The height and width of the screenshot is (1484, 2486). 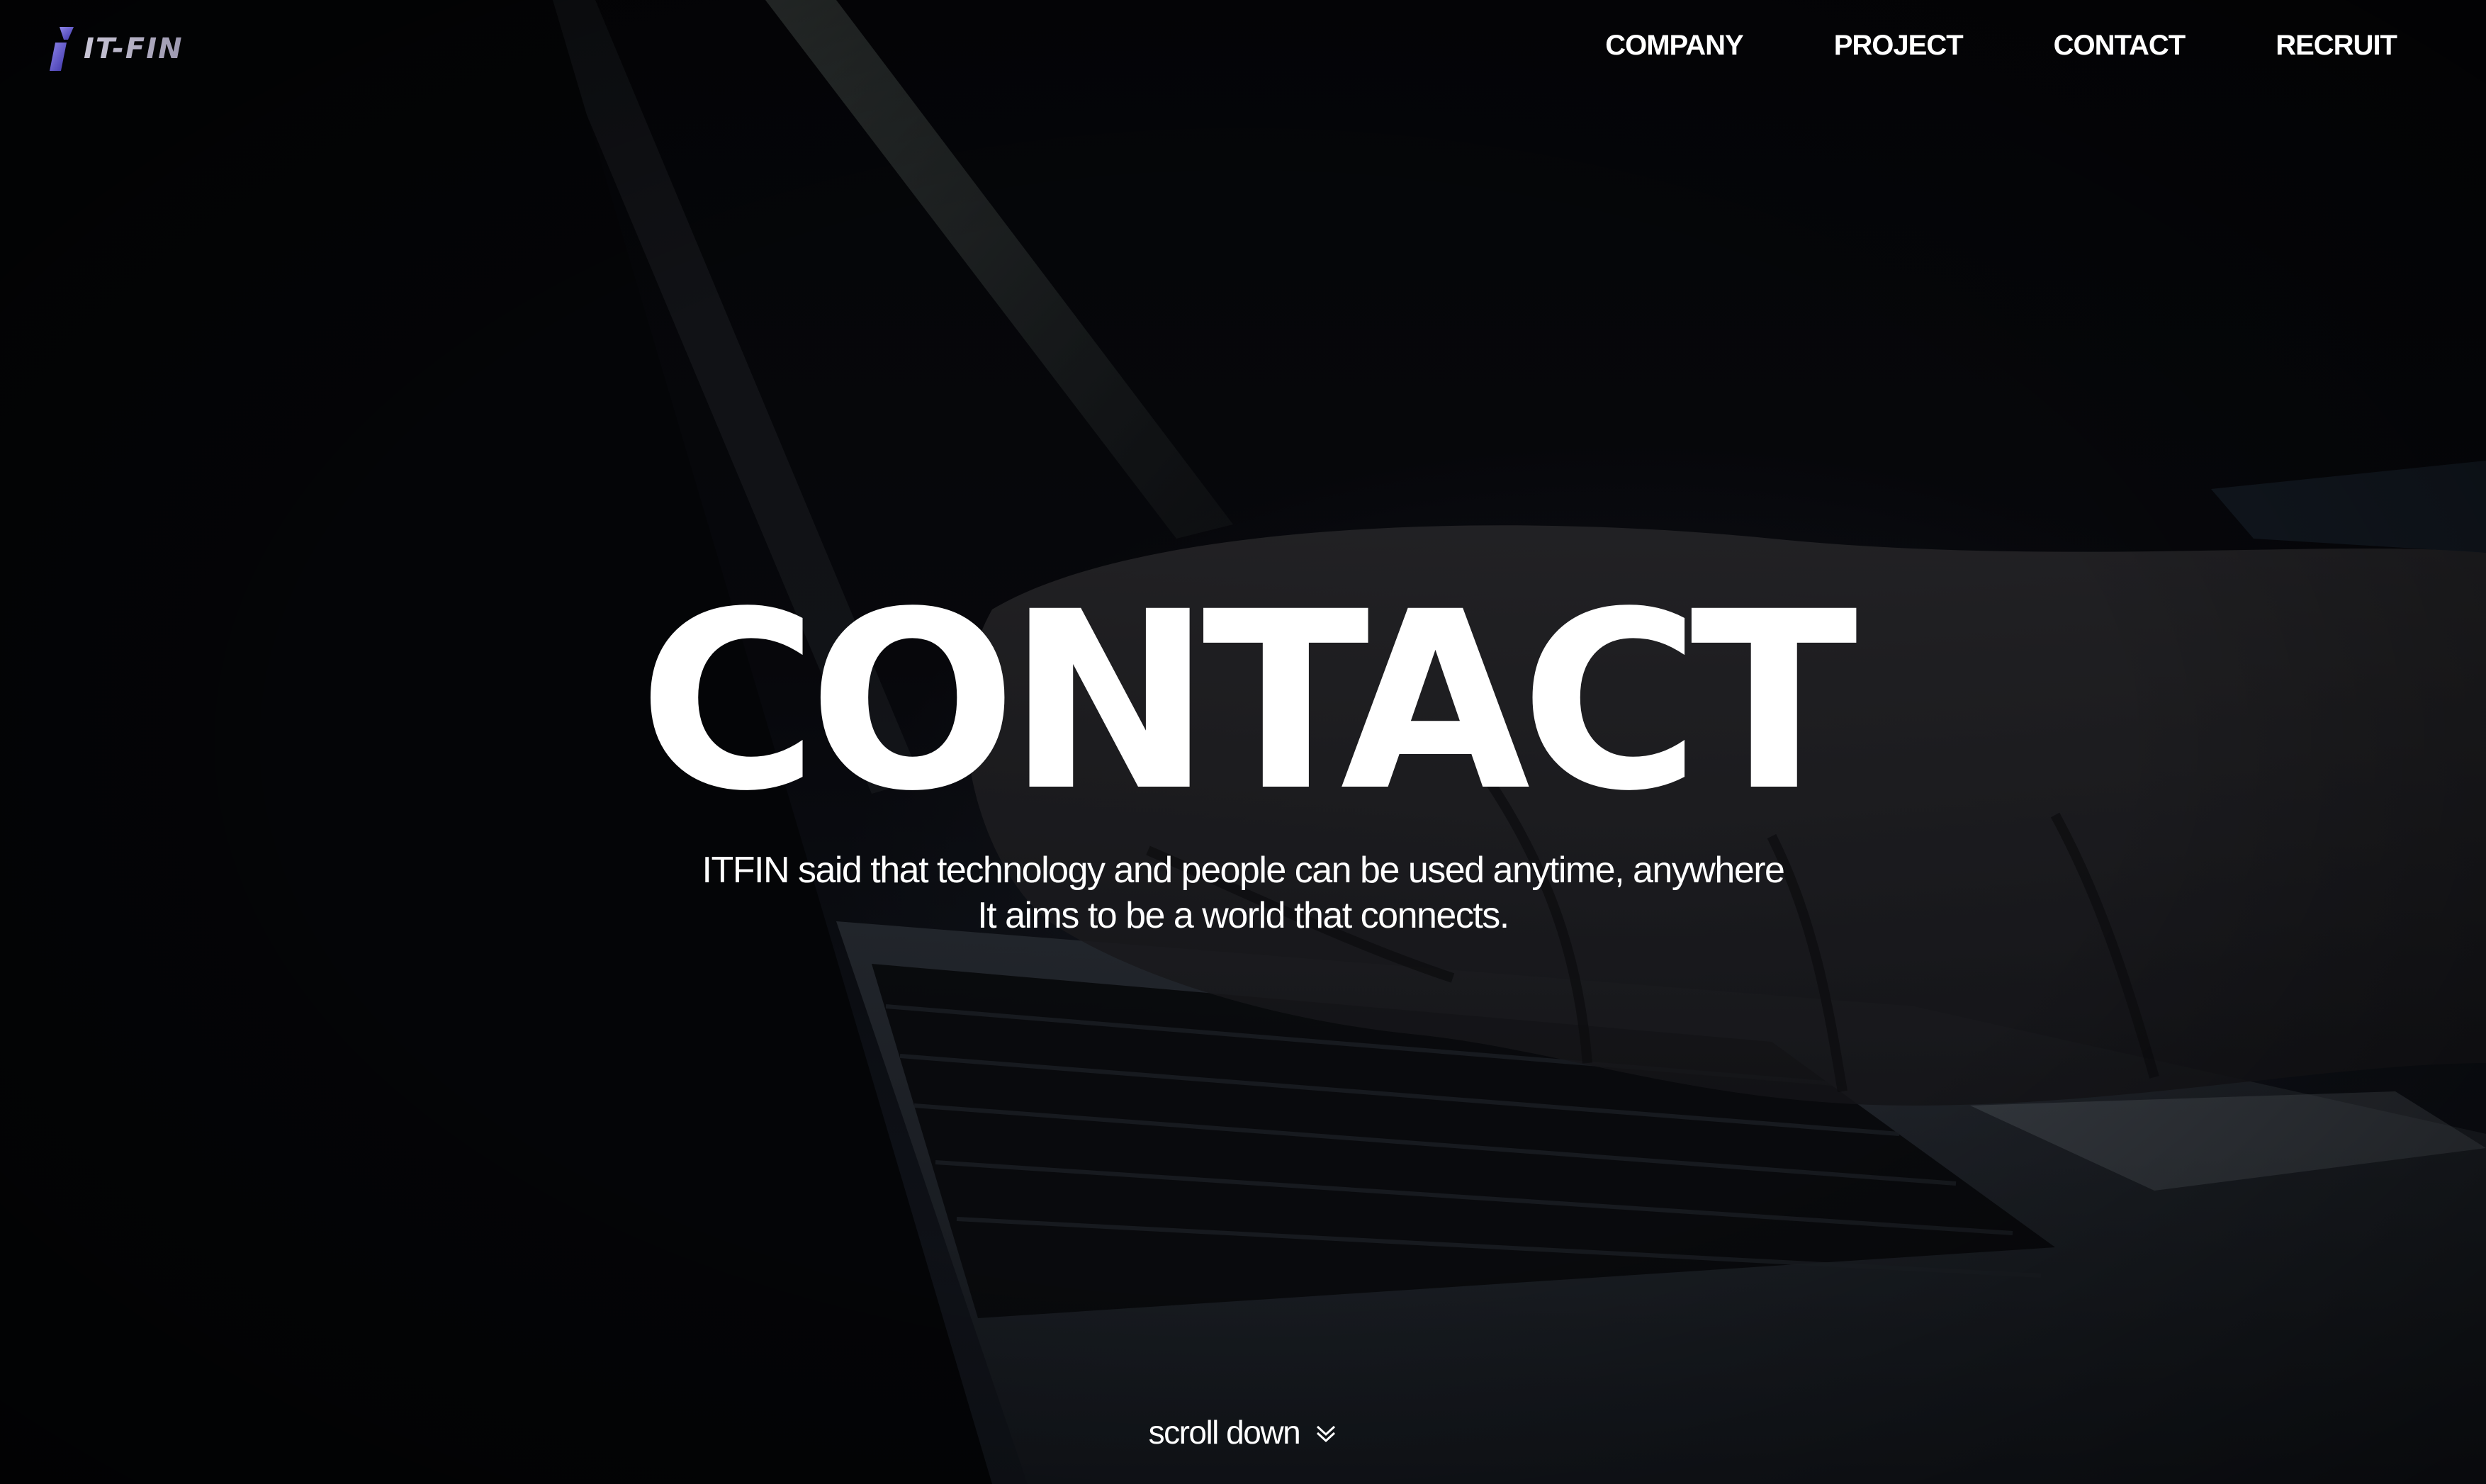 What do you see at coordinates (1248, 702) in the screenshot?
I see `hero-title: CONTACT` at bounding box center [1248, 702].